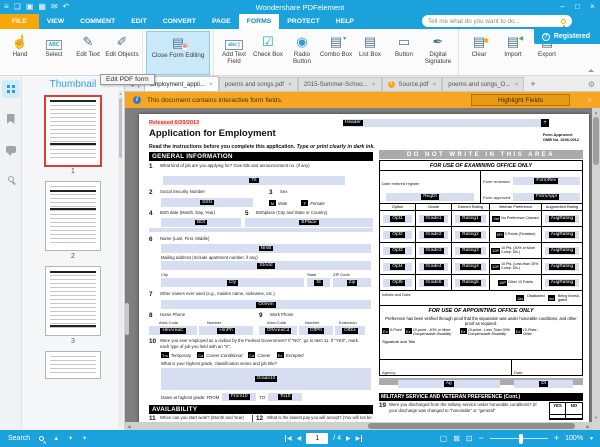 This screenshot has width=600, height=447. I want to click on form-field-city: Cty, so click(232, 283).